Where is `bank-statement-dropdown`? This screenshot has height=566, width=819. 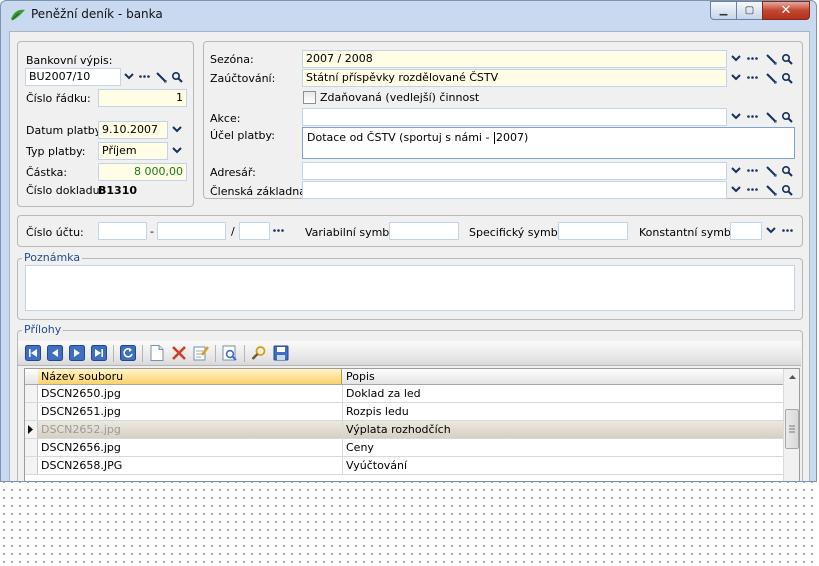
bank-statement-dropdown is located at coordinates (128, 76).